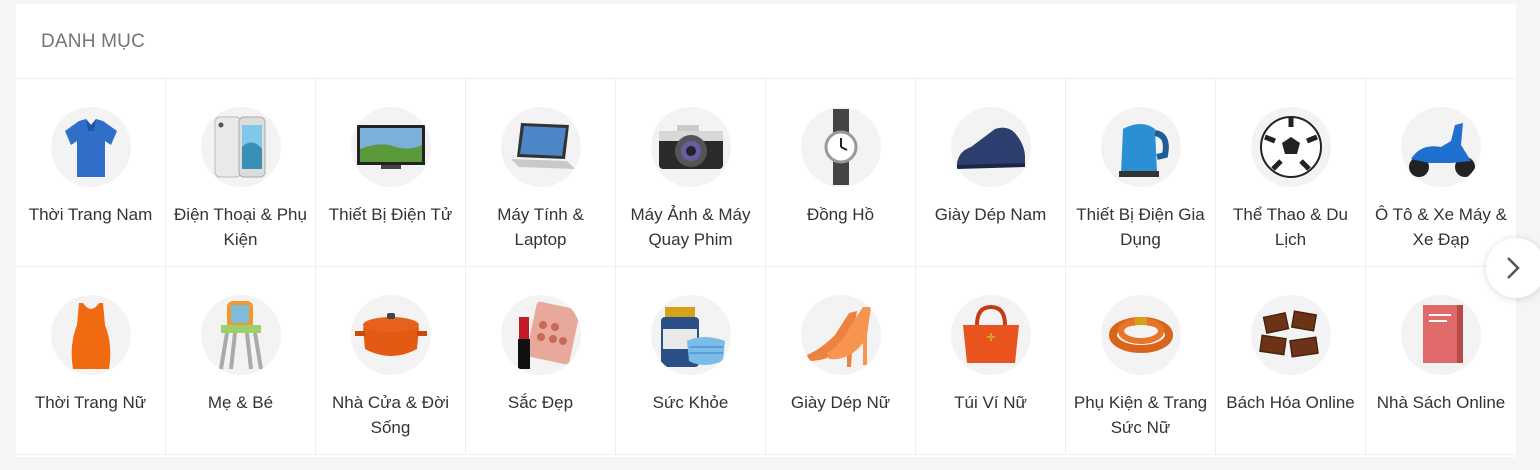  I want to click on camera-icon, so click(691, 147).